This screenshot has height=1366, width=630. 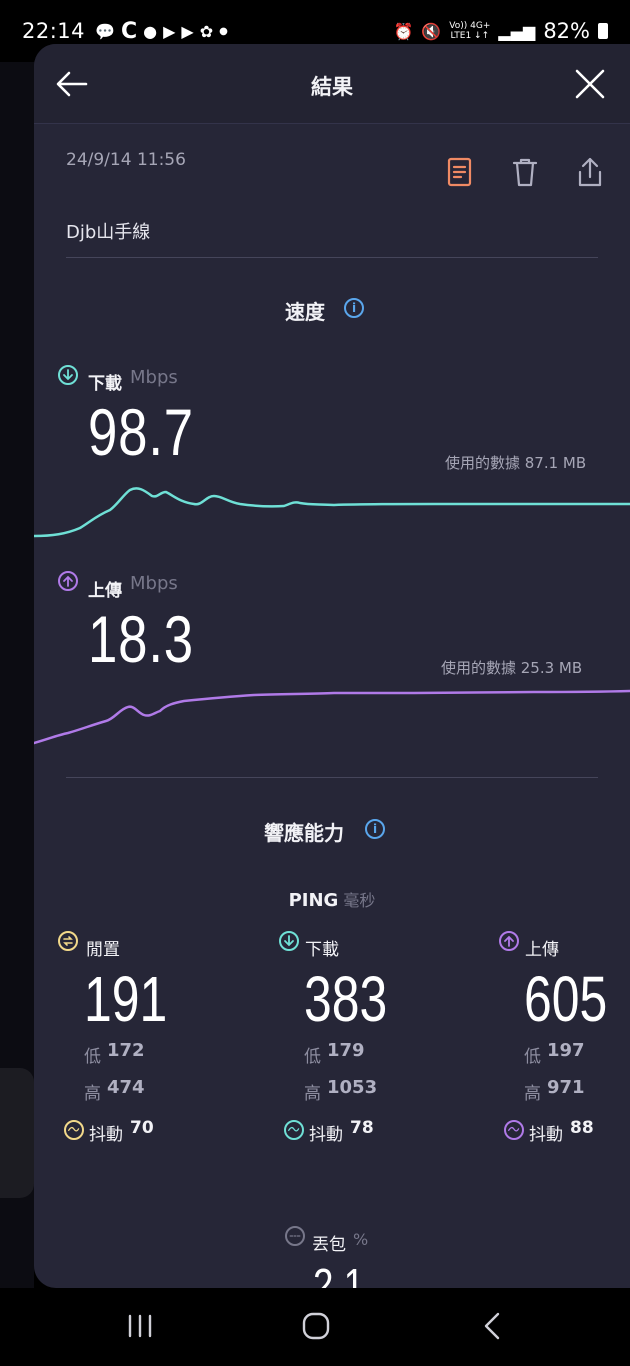 What do you see at coordinates (582, 1128) in the screenshot?
I see `upload-jitter-value: 88` at bounding box center [582, 1128].